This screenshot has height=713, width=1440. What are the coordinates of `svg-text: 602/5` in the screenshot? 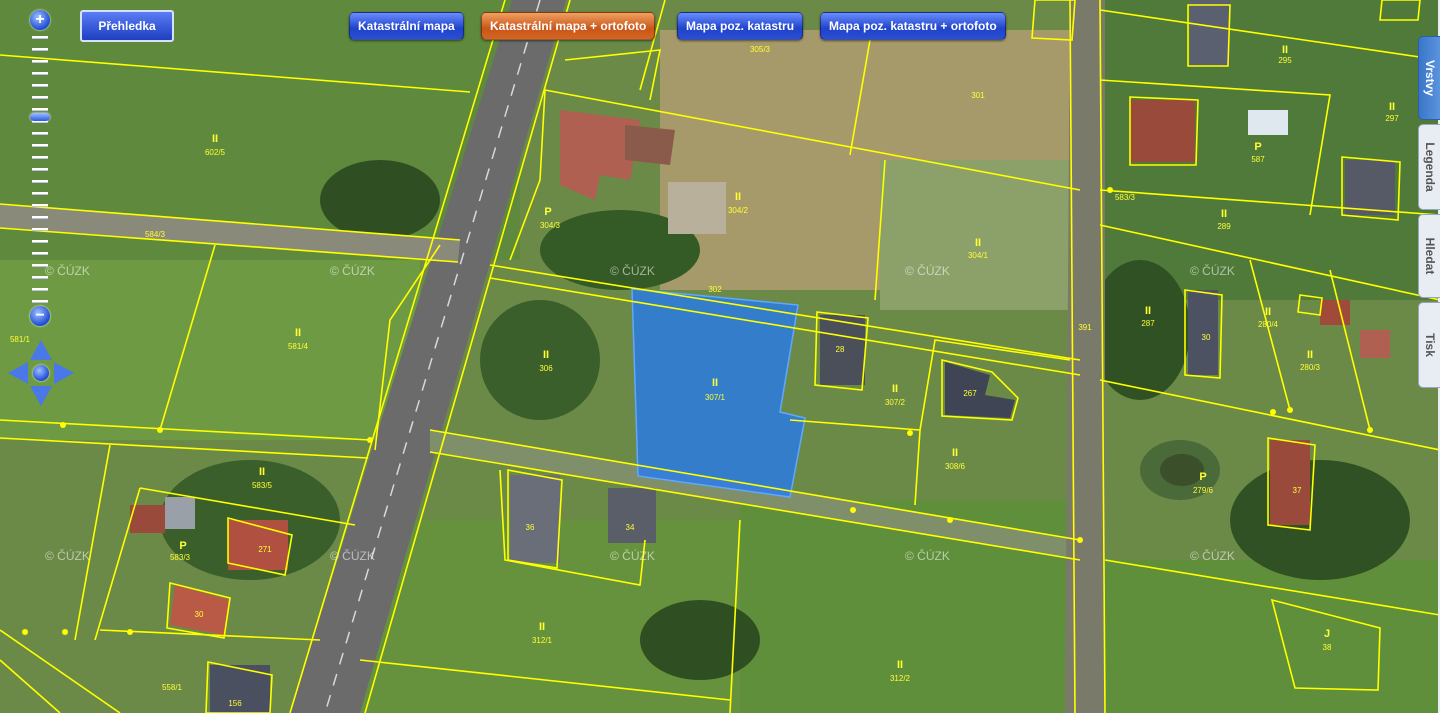 It's located at (215, 152).